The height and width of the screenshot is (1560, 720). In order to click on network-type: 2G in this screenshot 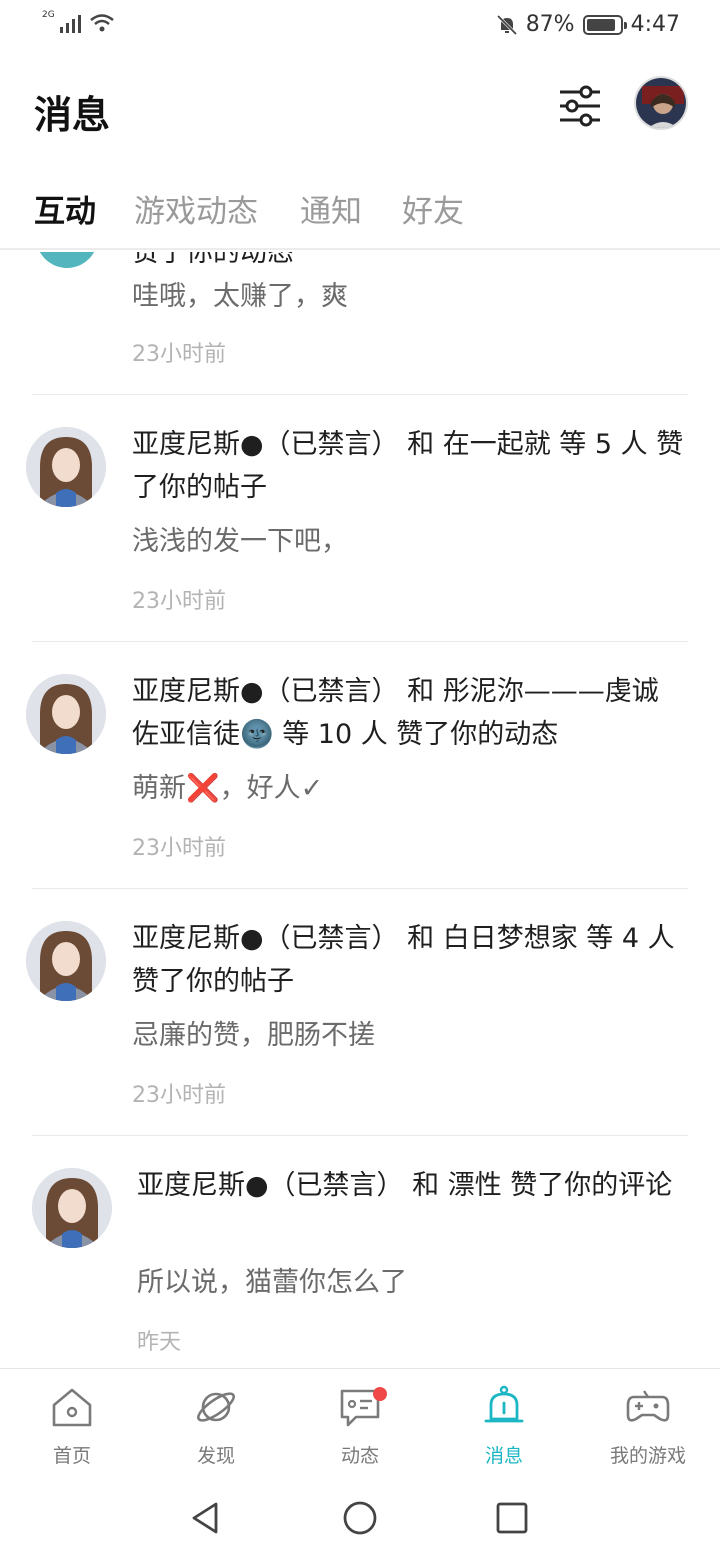, I will do `click(48, 15)`.